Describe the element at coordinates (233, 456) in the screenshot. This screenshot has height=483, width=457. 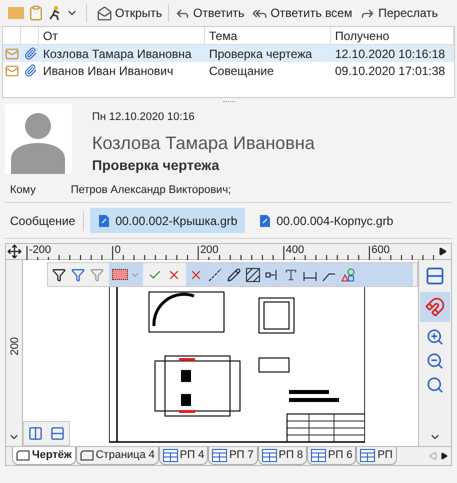
I see `sheet-tab: РП 7` at that location.